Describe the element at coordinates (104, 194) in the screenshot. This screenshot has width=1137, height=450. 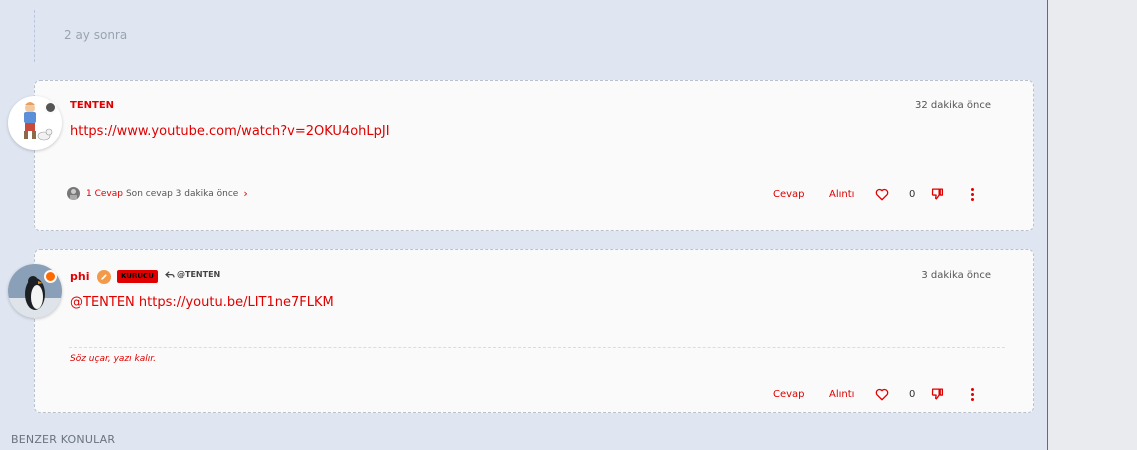
I see `reply-count: 1 Cevap` at that location.